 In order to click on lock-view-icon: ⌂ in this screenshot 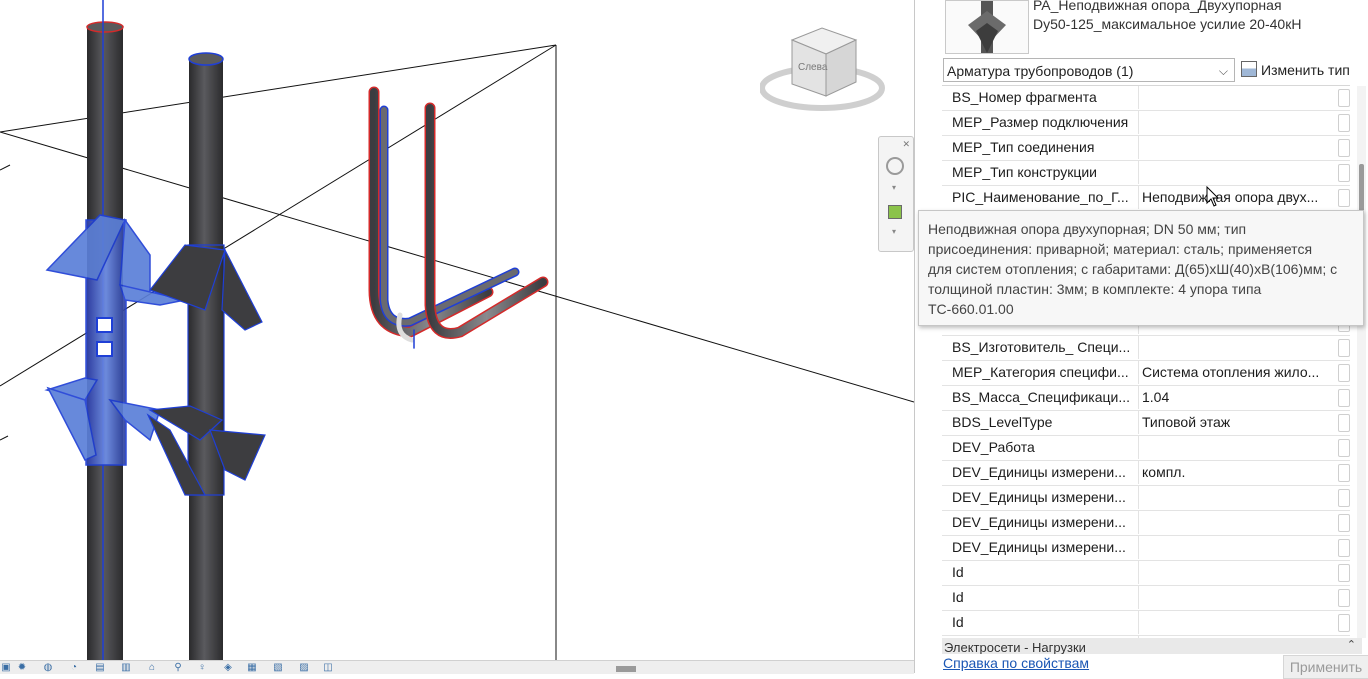, I will do `click(152, 667)`.